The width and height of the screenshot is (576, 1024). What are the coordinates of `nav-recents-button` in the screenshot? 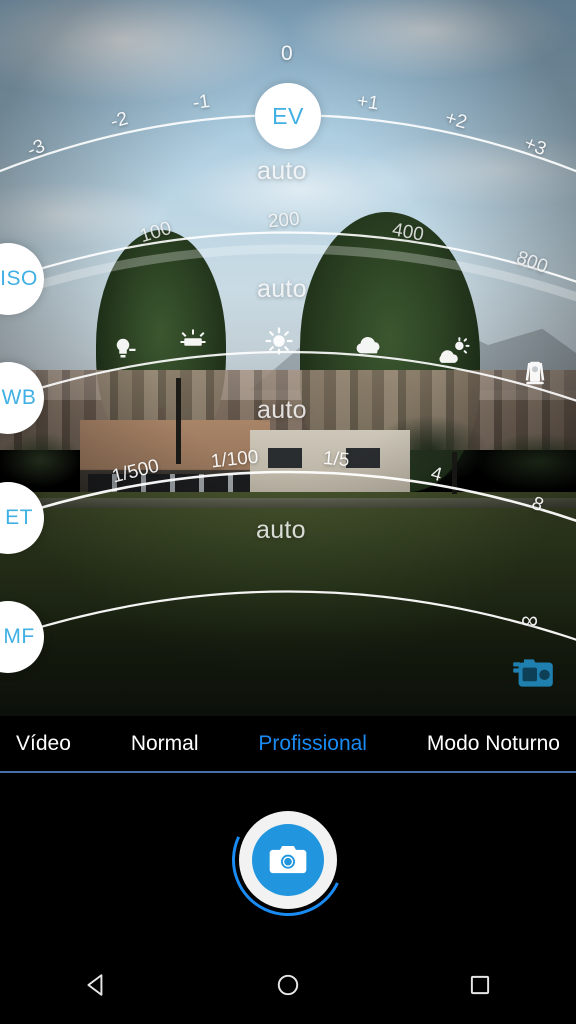 It's located at (480, 985).